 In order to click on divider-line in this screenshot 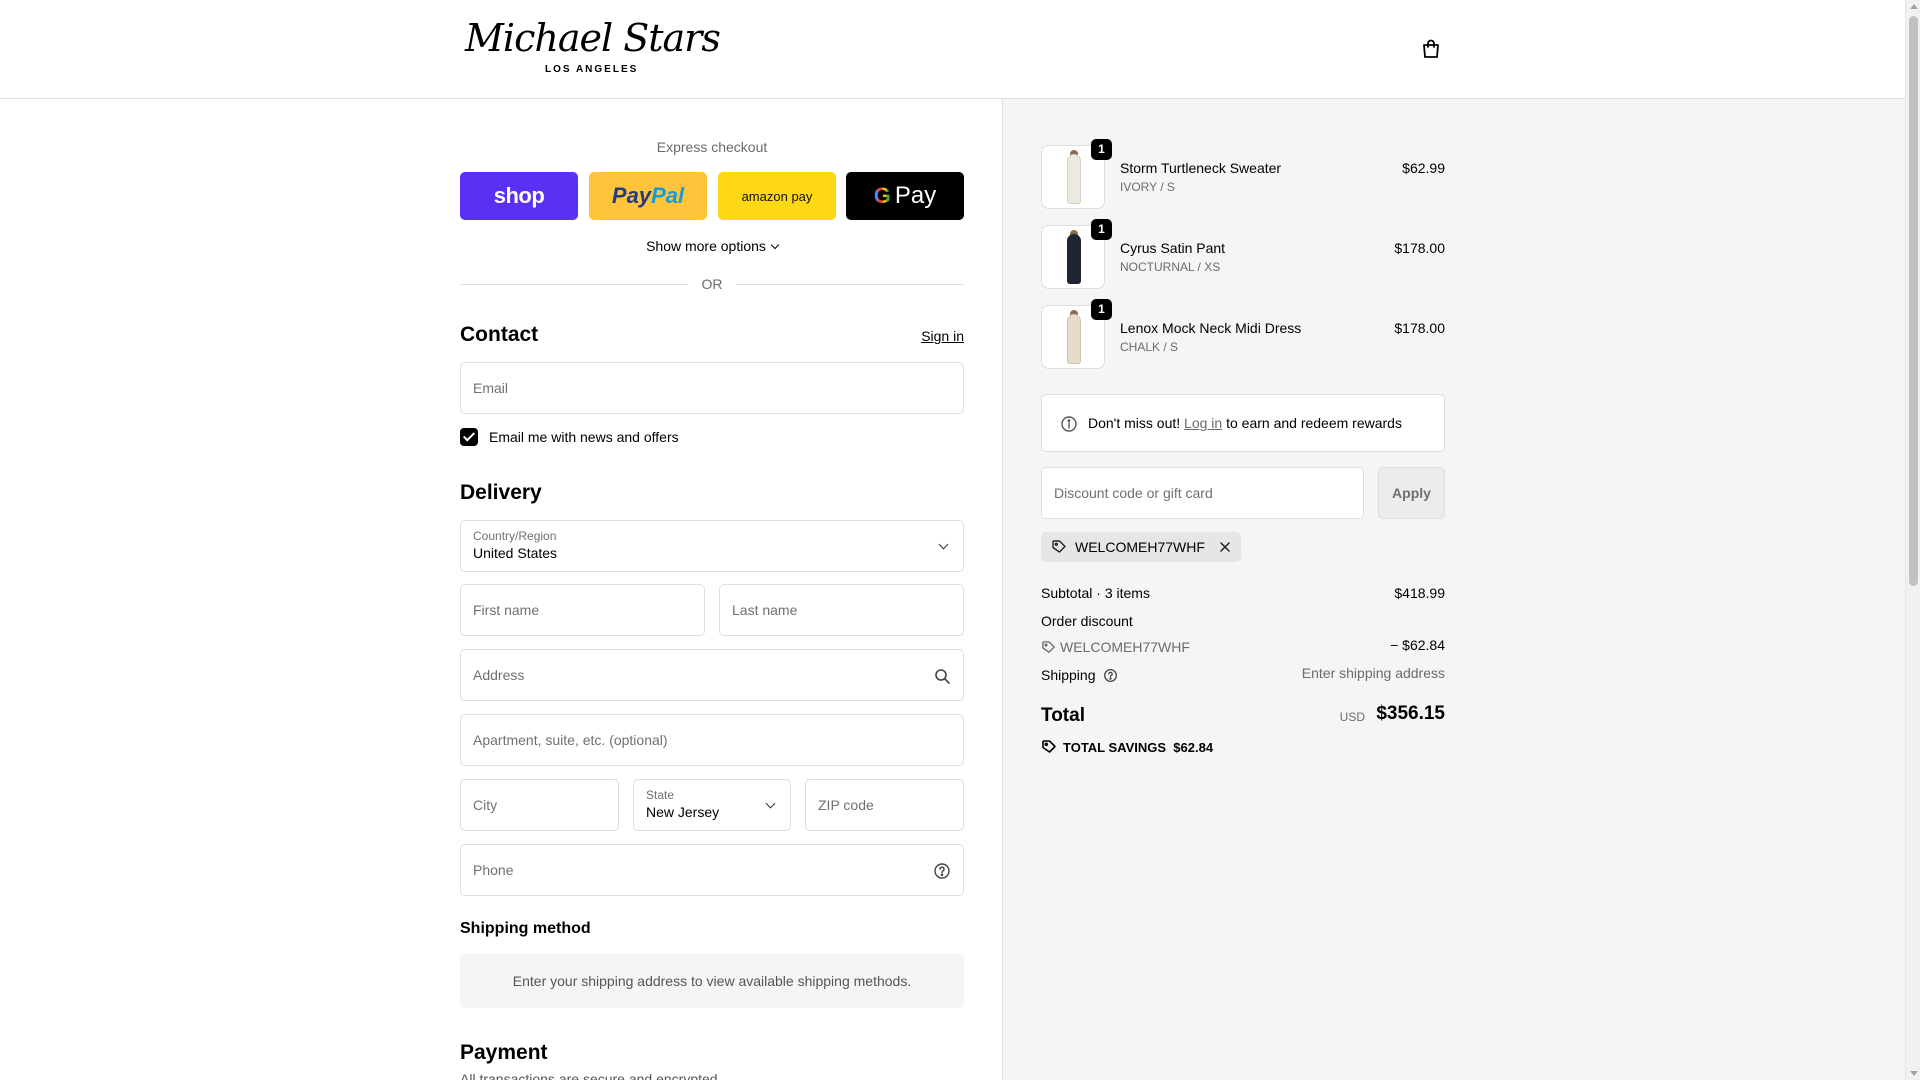, I will do `click(850, 284)`.